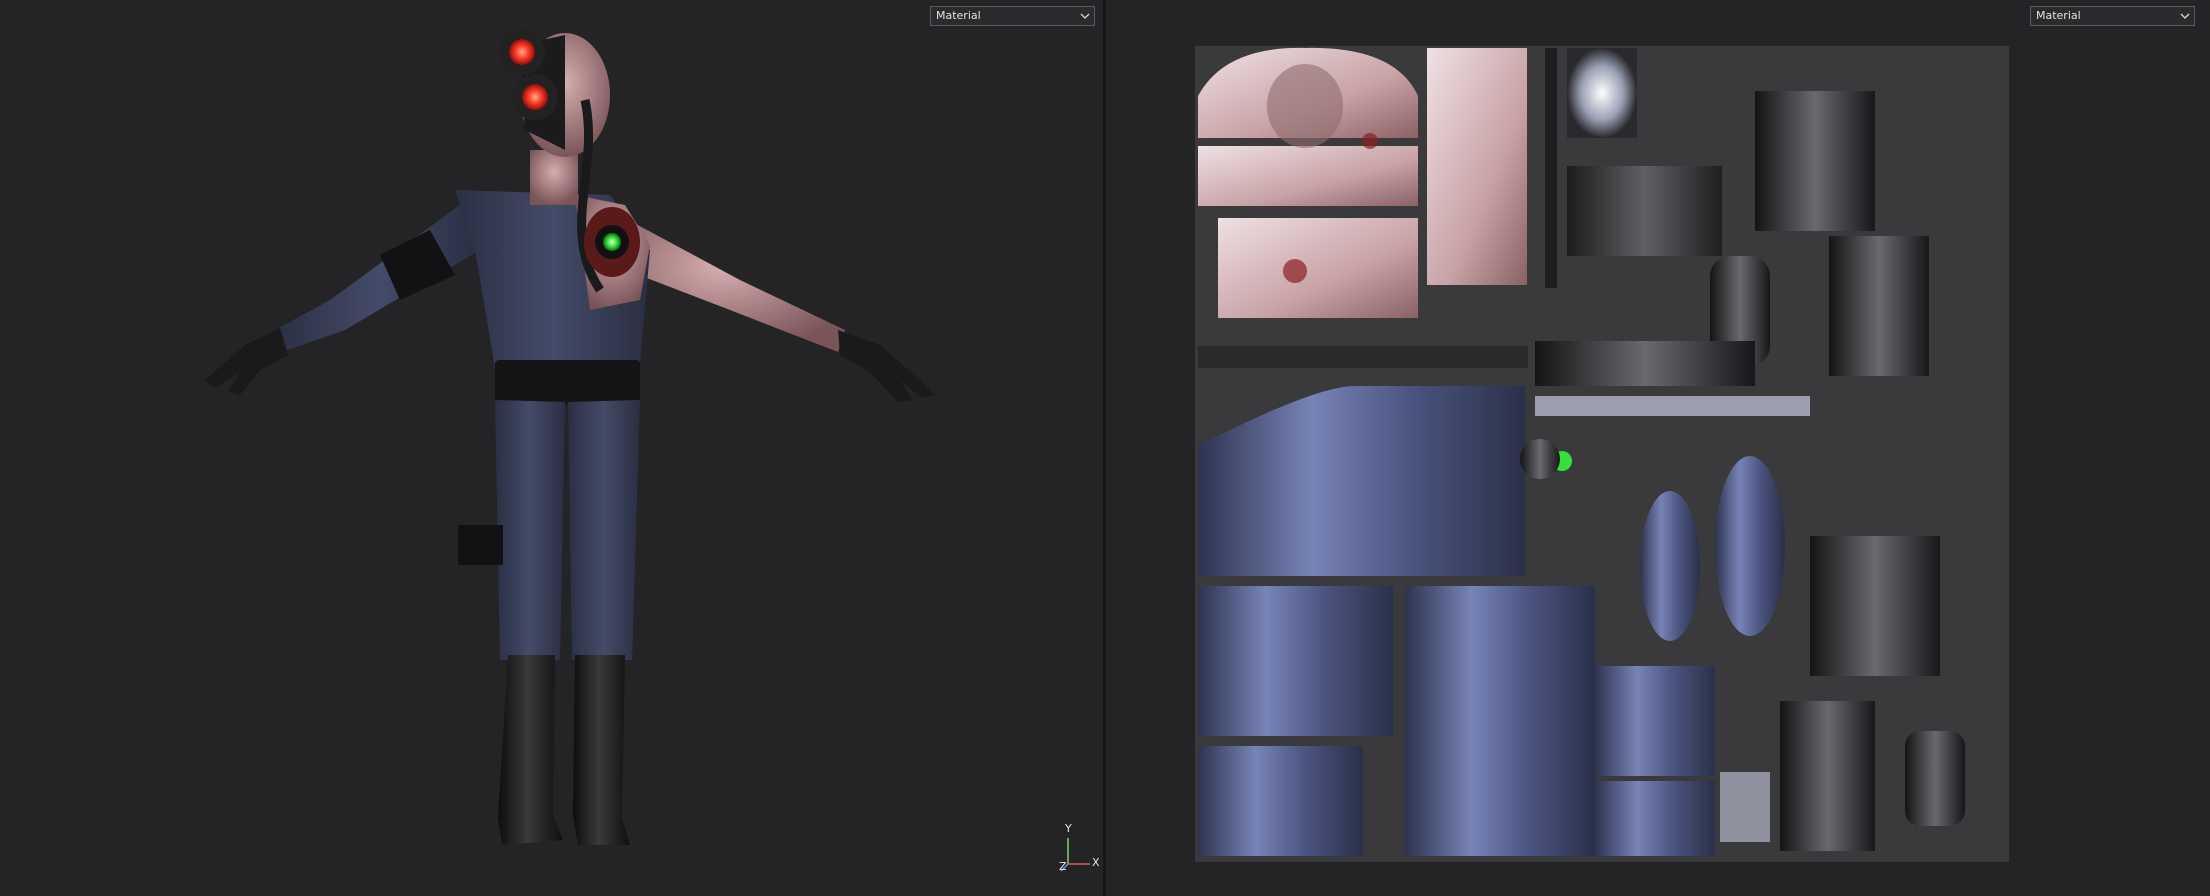 This screenshot has height=896, width=2210. What do you see at coordinates (2112, 16) in the screenshot?
I see `shading-mode-dropdown: Material` at bounding box center [2112, 16].